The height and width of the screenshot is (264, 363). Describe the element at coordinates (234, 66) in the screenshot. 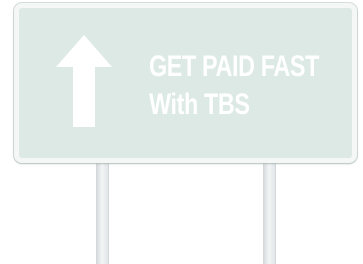

I see `sign-headline: GET PAID FAST` at that location.